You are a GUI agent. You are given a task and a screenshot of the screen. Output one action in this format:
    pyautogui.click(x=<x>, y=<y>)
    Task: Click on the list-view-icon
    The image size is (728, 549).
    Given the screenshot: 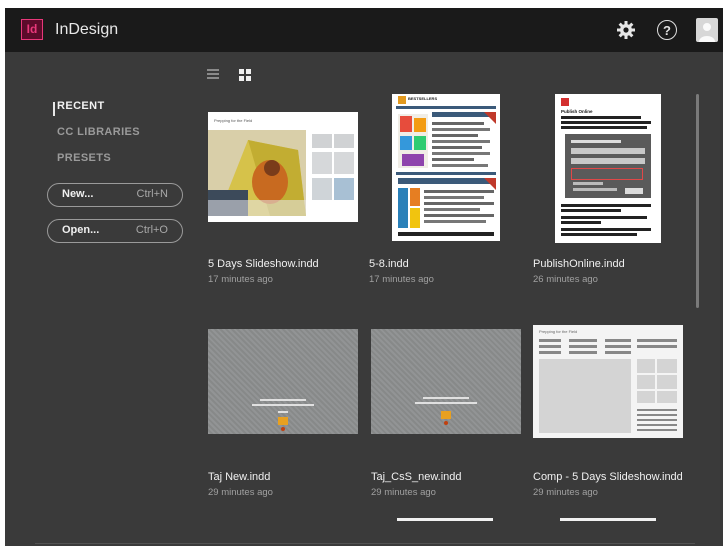 What is the action you would take?
    pyautogui.click(x=214, y=75)
    